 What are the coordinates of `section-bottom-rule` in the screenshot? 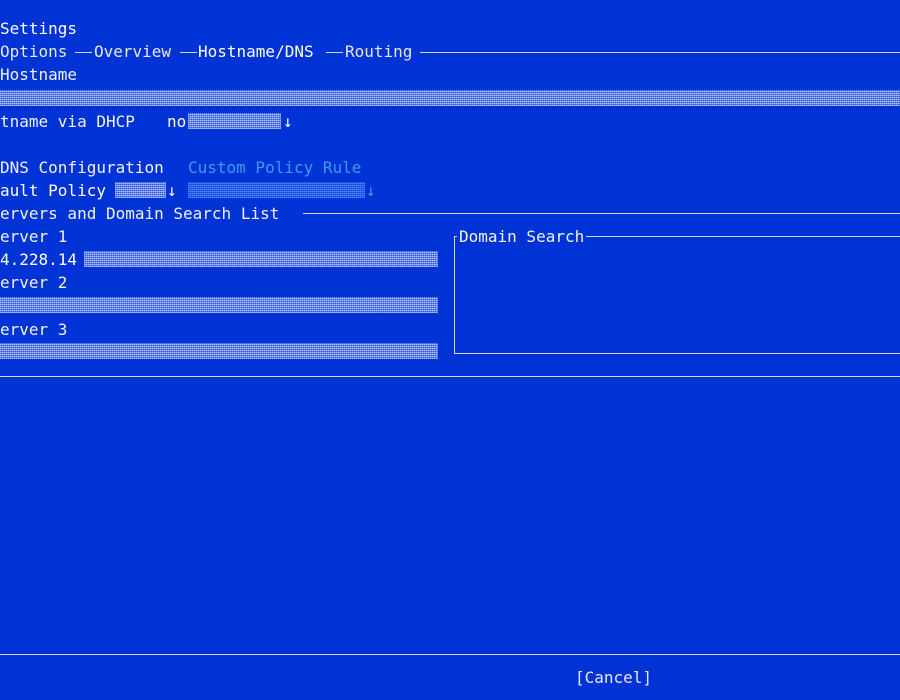 It's located at (450, 376).